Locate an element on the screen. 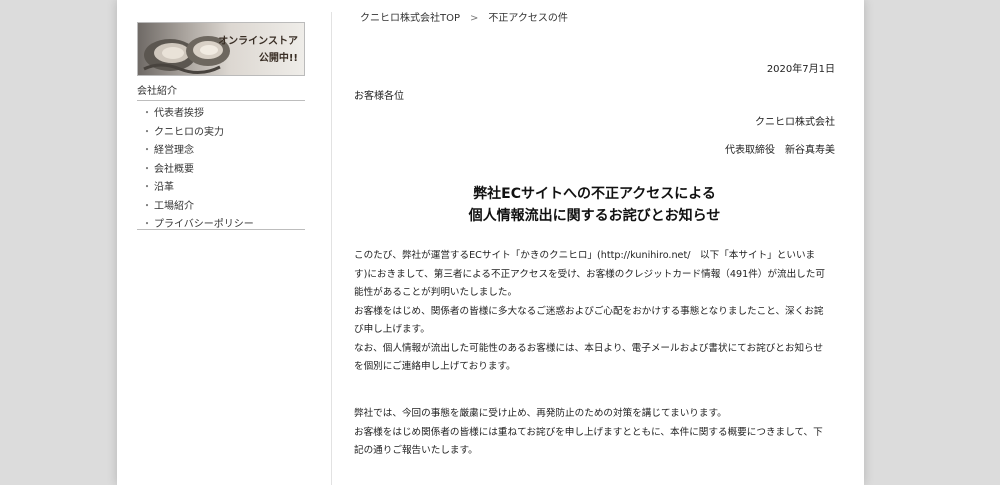 This screenshot has width=1000, height=485. paragraph-line: 弊社では、今回の事態を厳粛に受け止め、再発防止のための対策を講じてまいります。 is located at coordinates (540, 413).